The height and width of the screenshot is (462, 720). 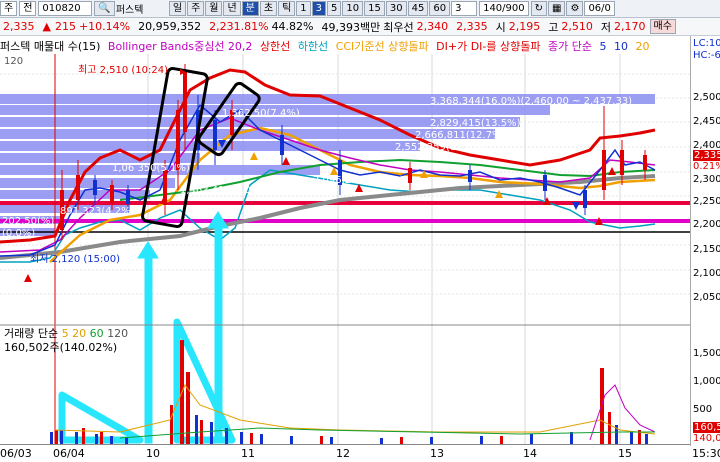 I want to click on best-bid: 2,335, so click(x=472, y=26).